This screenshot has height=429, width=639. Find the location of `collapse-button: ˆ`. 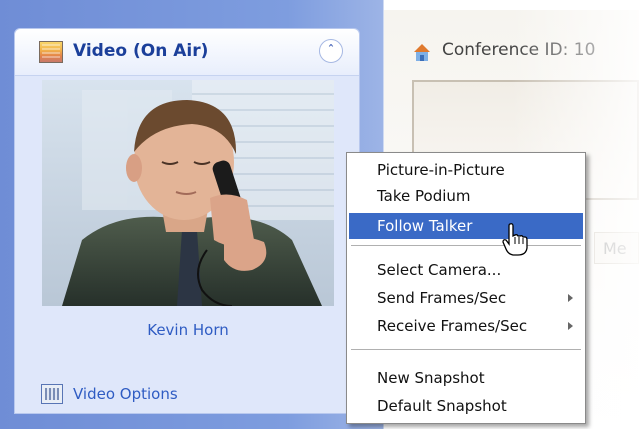

collapse-button: ˆ is located at coordinates (331, 51).